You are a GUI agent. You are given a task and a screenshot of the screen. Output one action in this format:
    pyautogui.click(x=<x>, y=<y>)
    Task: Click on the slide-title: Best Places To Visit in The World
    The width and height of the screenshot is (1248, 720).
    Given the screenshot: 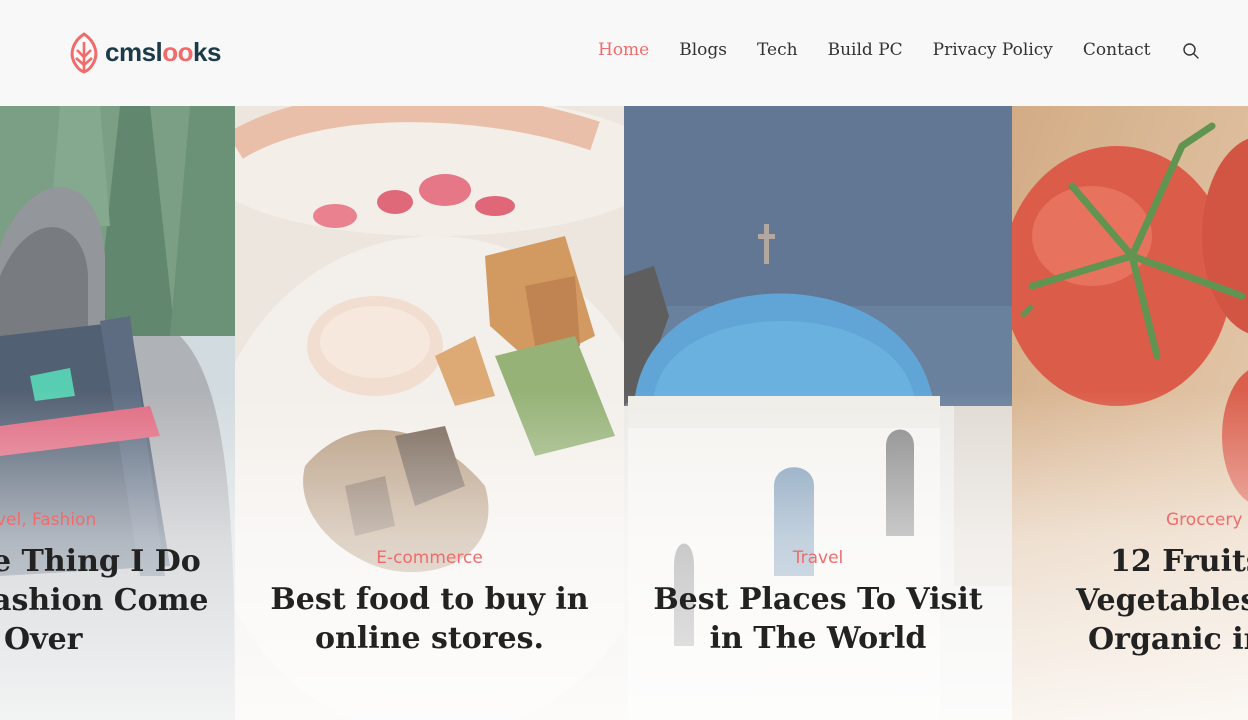 What is the action you would take?
    pyautogui.click(x=818, y=619)
    